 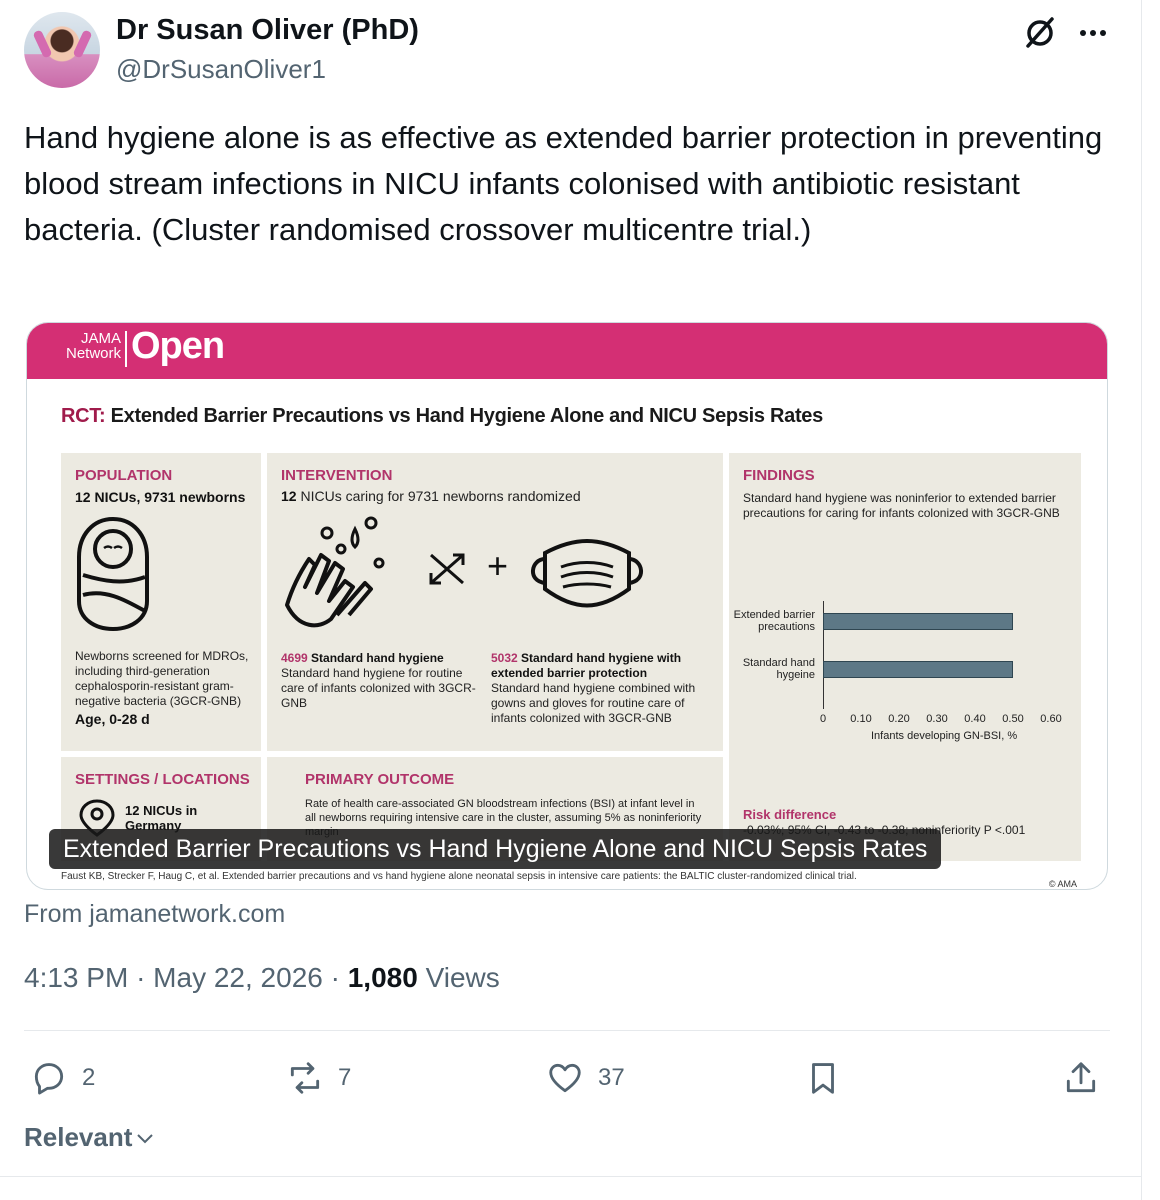 I want to click on settings-heading: SETTINGS / LOCATIONS, so click(x=162, y=779).